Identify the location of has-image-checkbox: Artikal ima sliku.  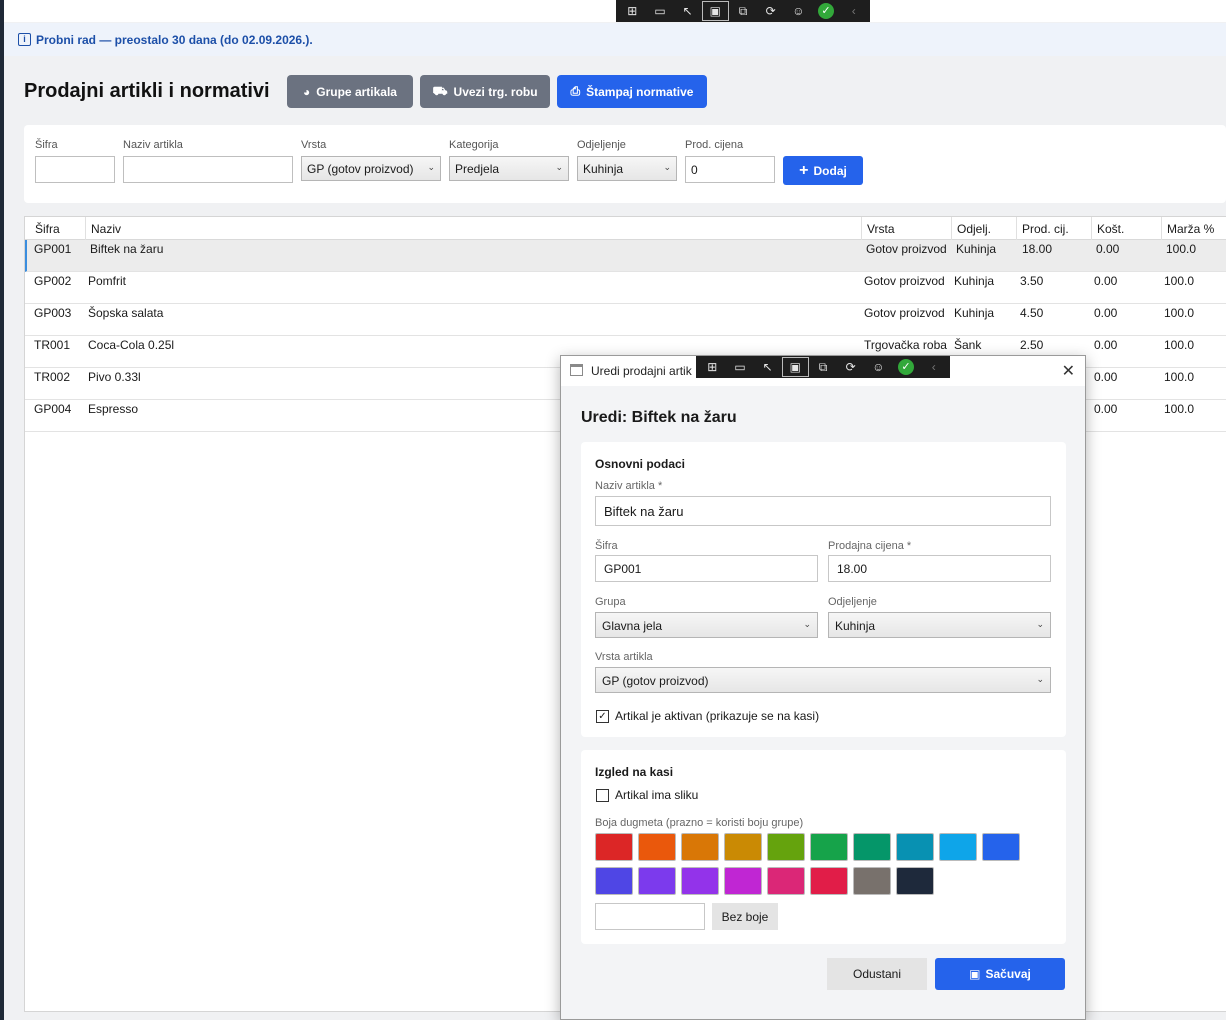
(647, 795).